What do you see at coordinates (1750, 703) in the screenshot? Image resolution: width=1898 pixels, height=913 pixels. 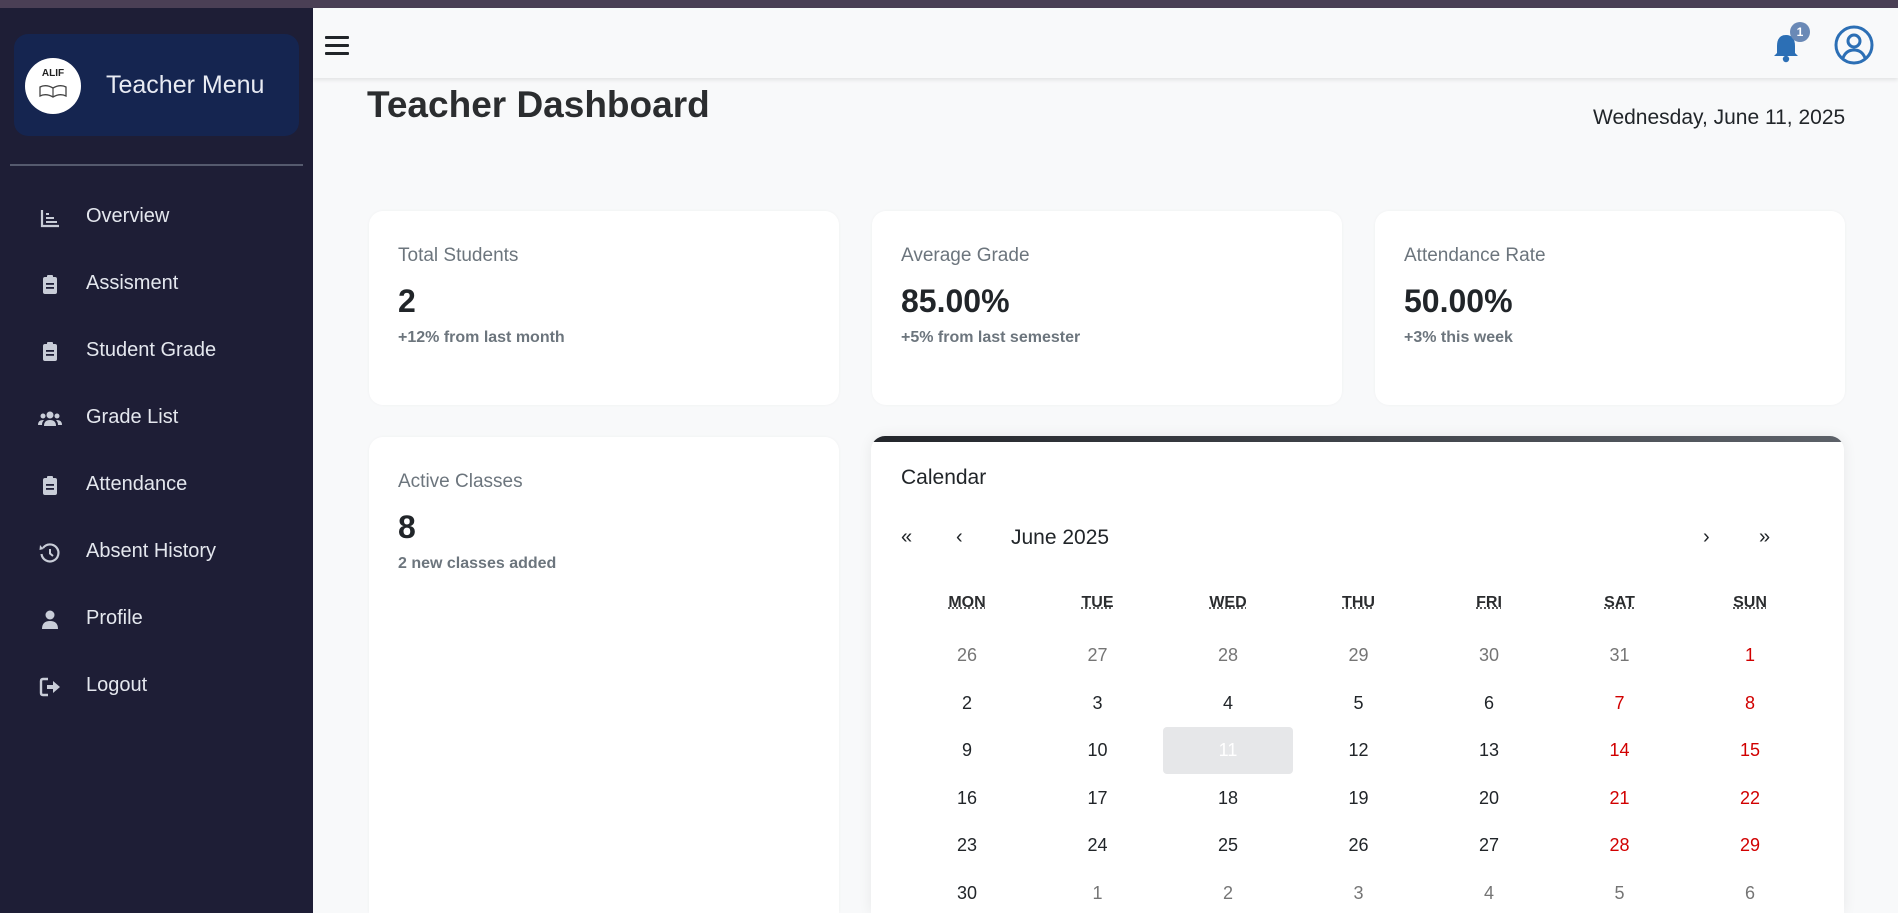 I see `calendar-day: 8` at bounding box center [1750, 703].